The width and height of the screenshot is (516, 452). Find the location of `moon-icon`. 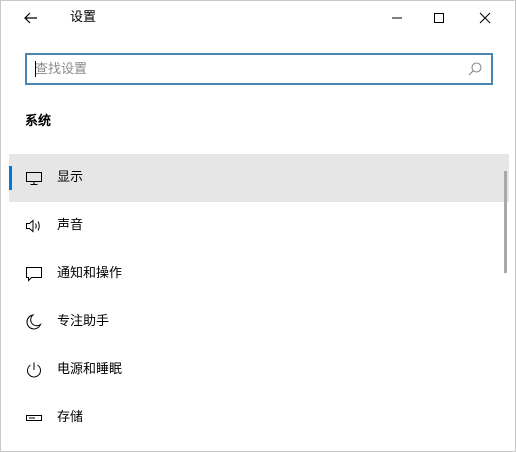

moon-icon is located at coordinates (34, 322).